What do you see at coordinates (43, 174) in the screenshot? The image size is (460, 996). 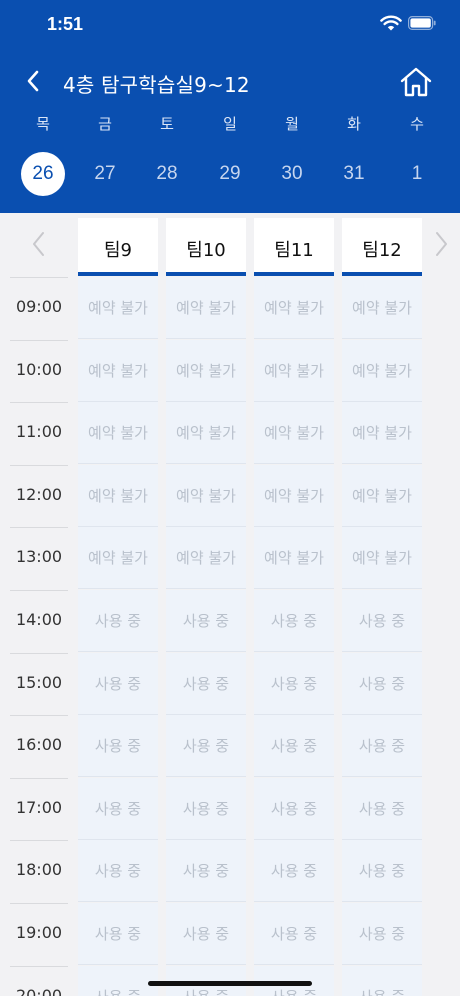 I see `date-selected: 26` at bounding box center [43, 174].